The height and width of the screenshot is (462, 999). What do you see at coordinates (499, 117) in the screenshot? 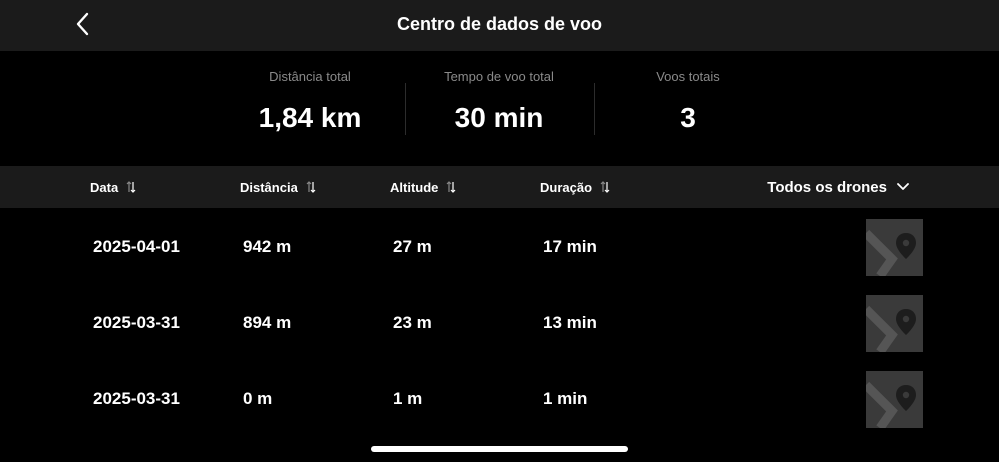
I see `total-time-value: 30 min` at bounding box center [499, 117].